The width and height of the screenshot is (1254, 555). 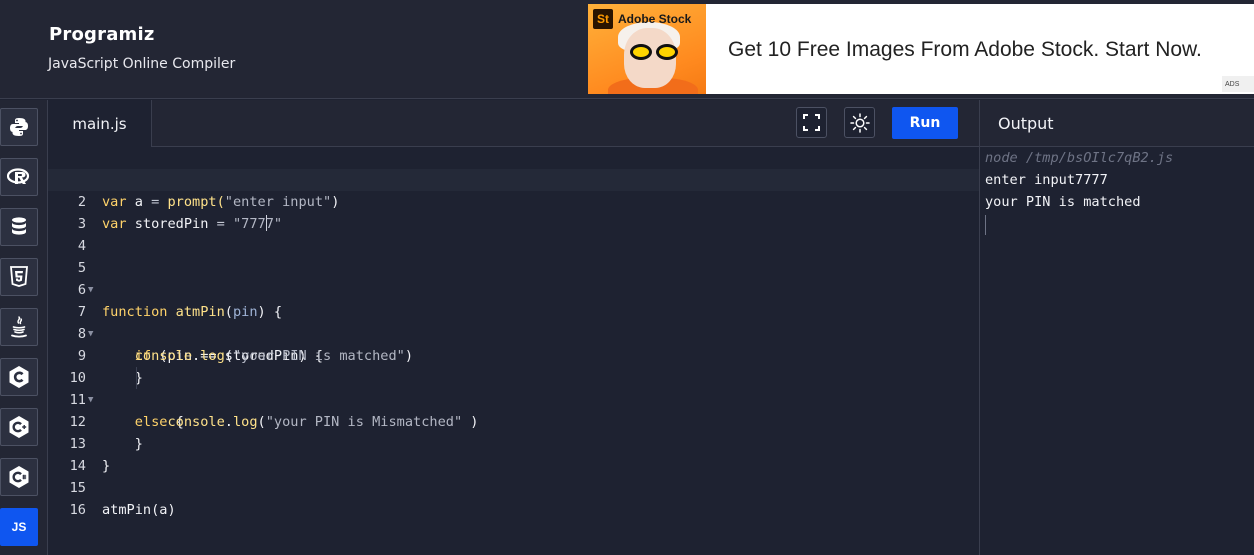 I want to click on code-line: 12 }, so click(x=513, y=420).